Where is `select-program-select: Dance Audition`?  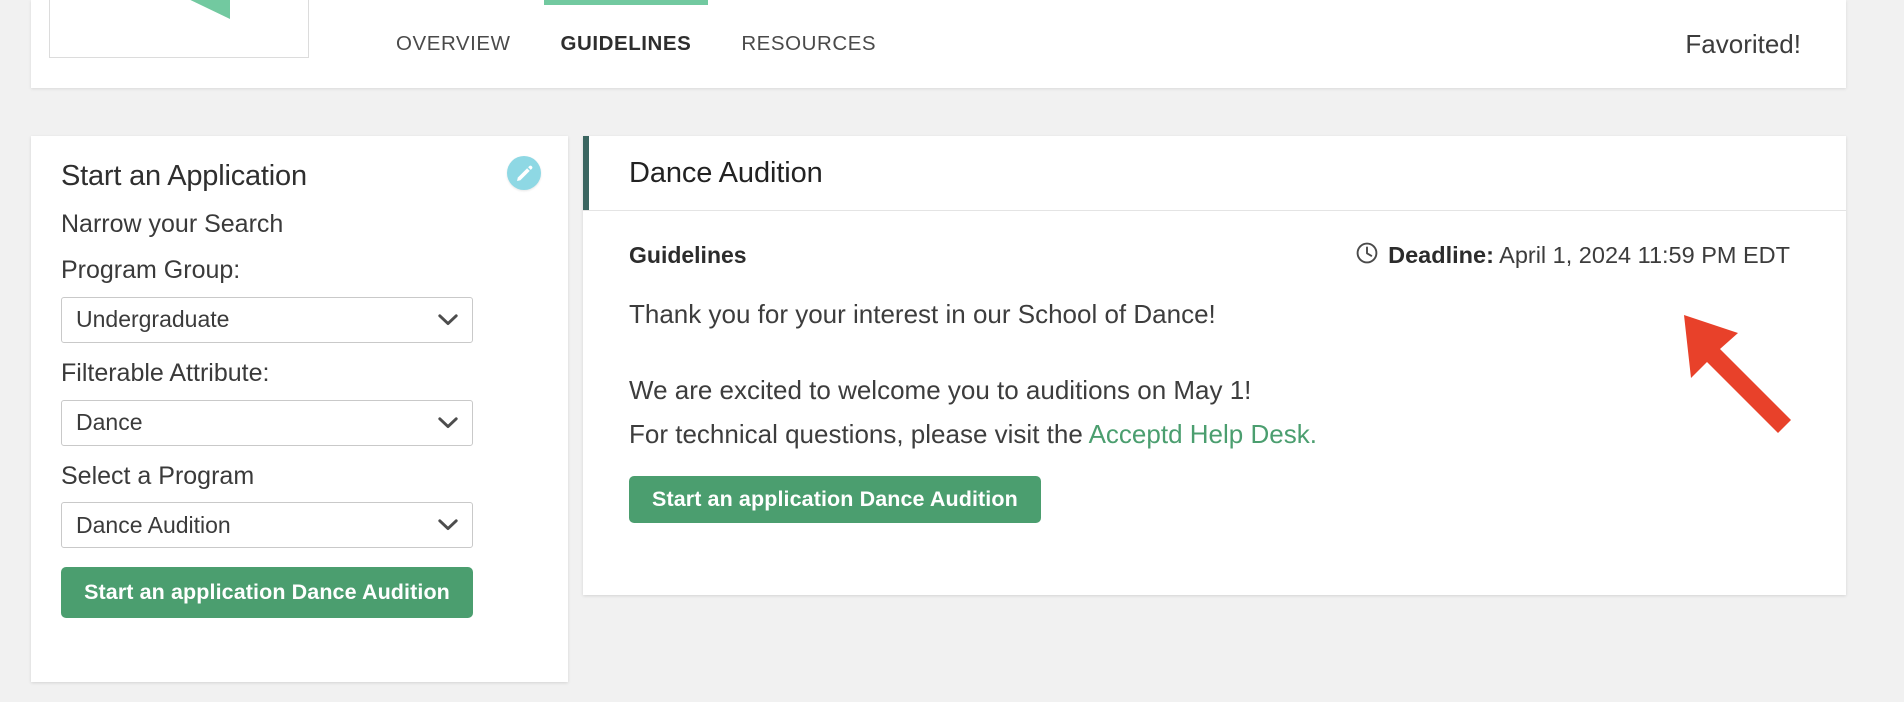
select-program-select: Dance Audition is located at coordinates (267, 525).